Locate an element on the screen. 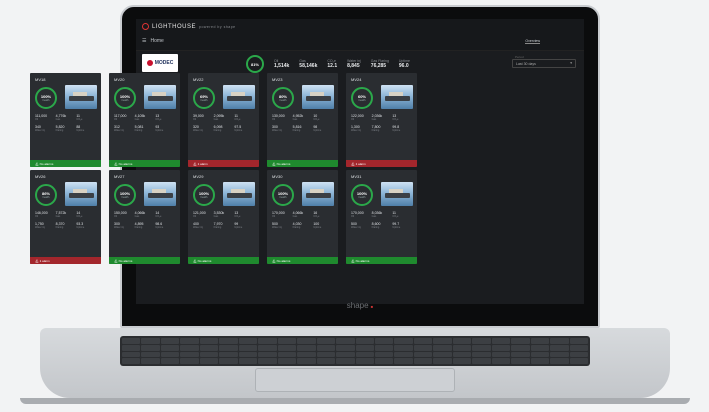  asset-metric: 5,816 Flaring is located at coordinates (297, 128).